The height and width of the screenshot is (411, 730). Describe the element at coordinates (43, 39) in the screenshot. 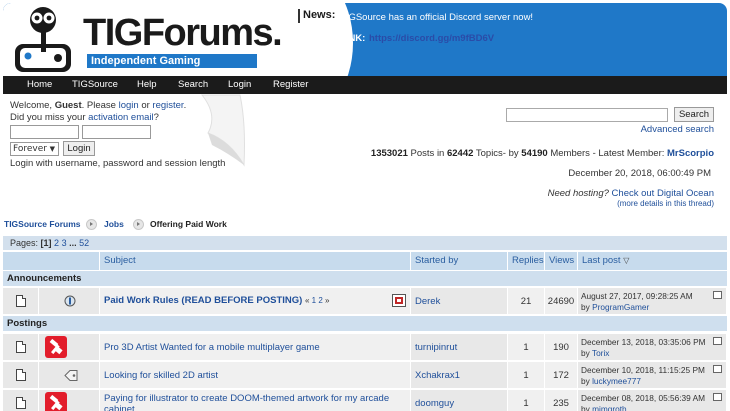

I see `joystick-logo-icon` at that location.